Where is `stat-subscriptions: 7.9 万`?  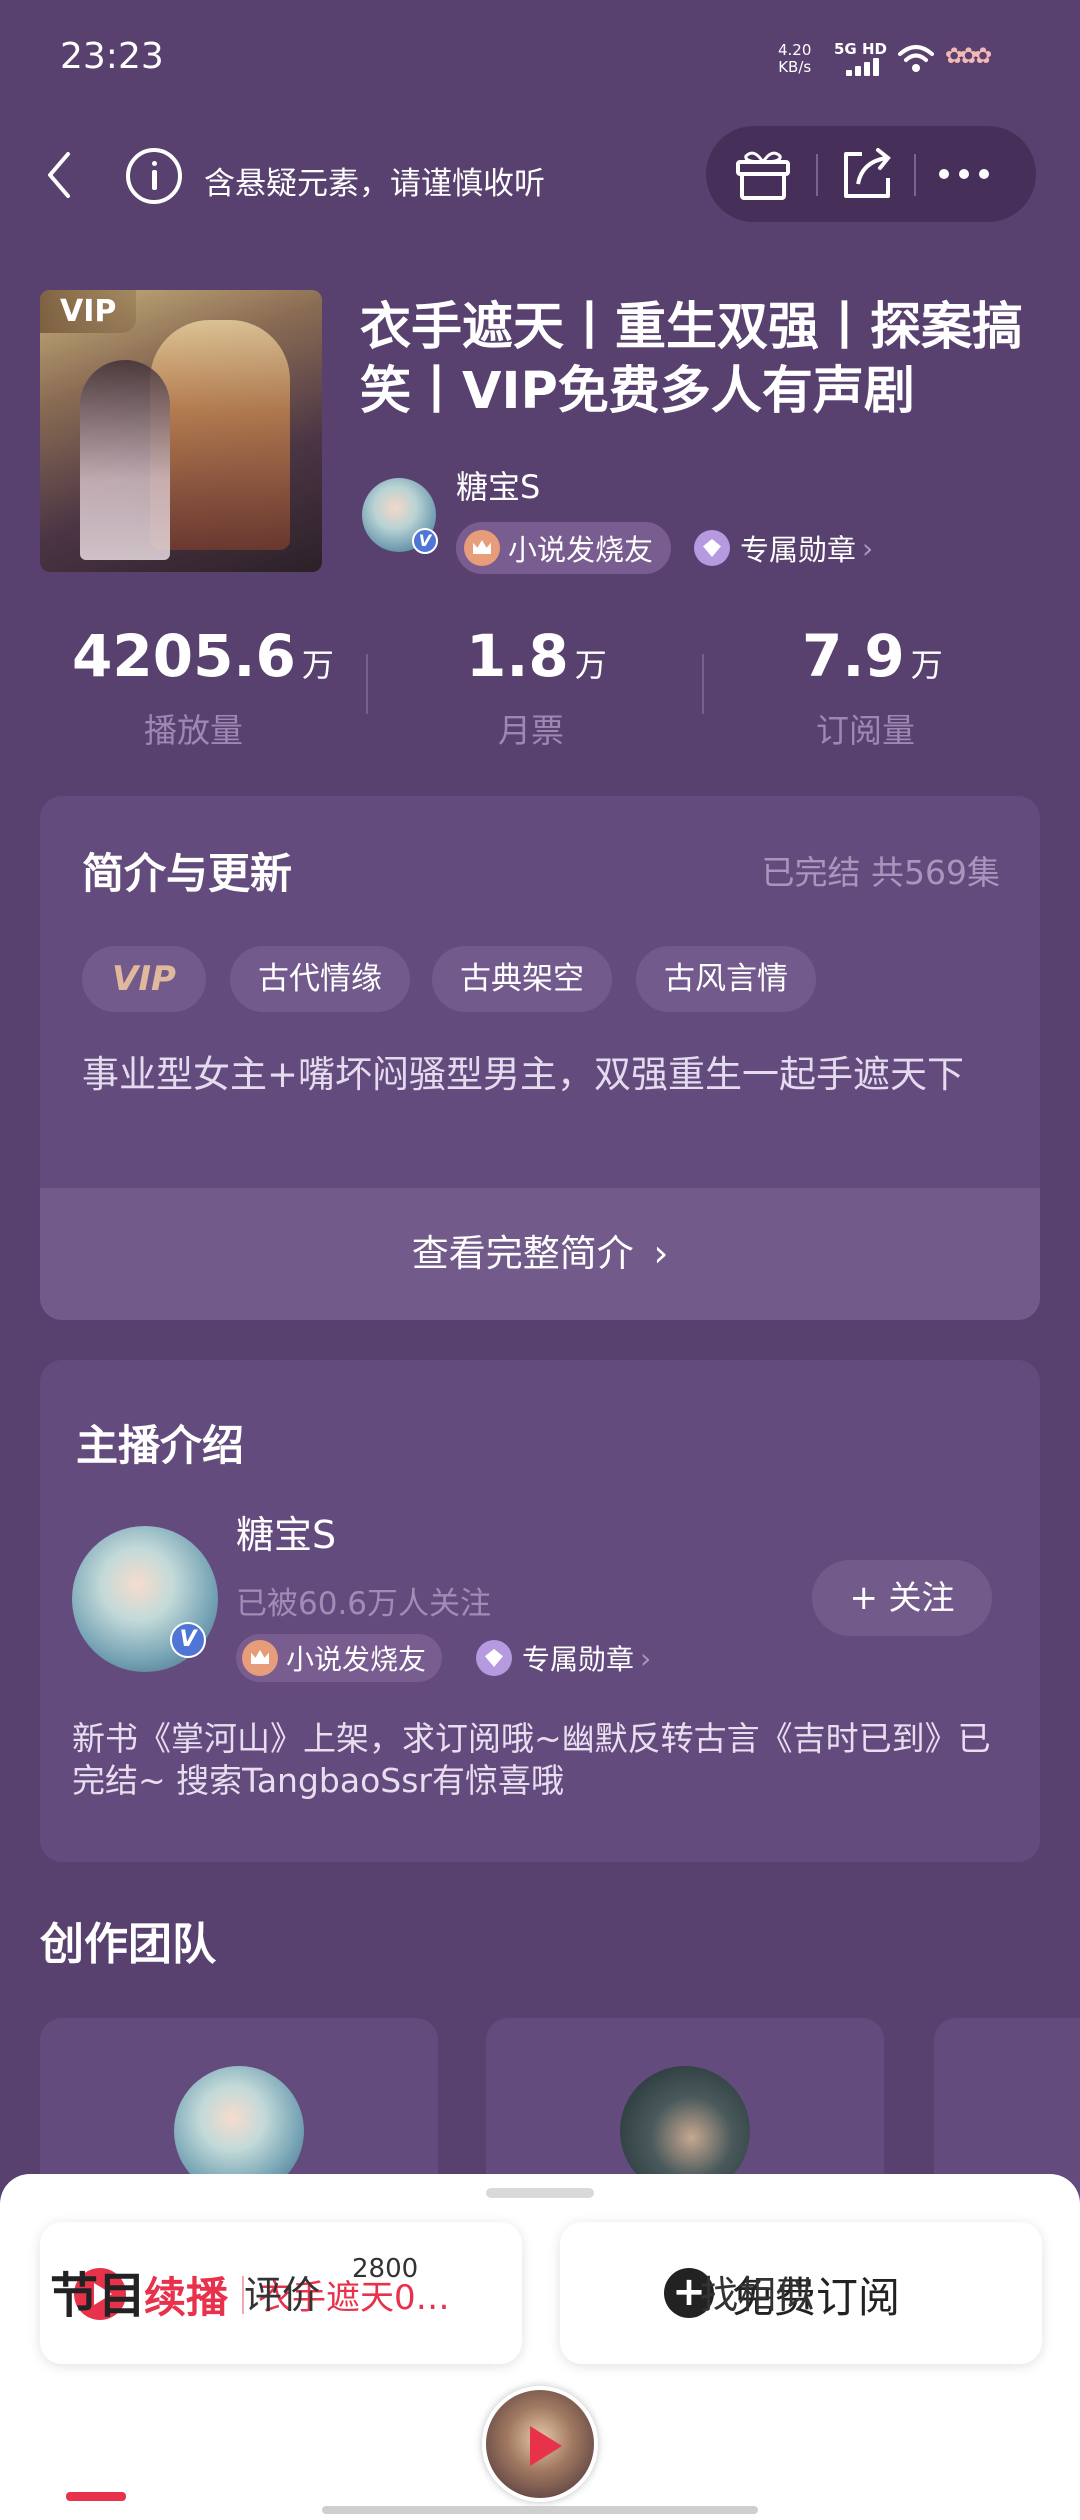 stat-subscriptions: 7.9 万 is located at coordinates (872, 656).